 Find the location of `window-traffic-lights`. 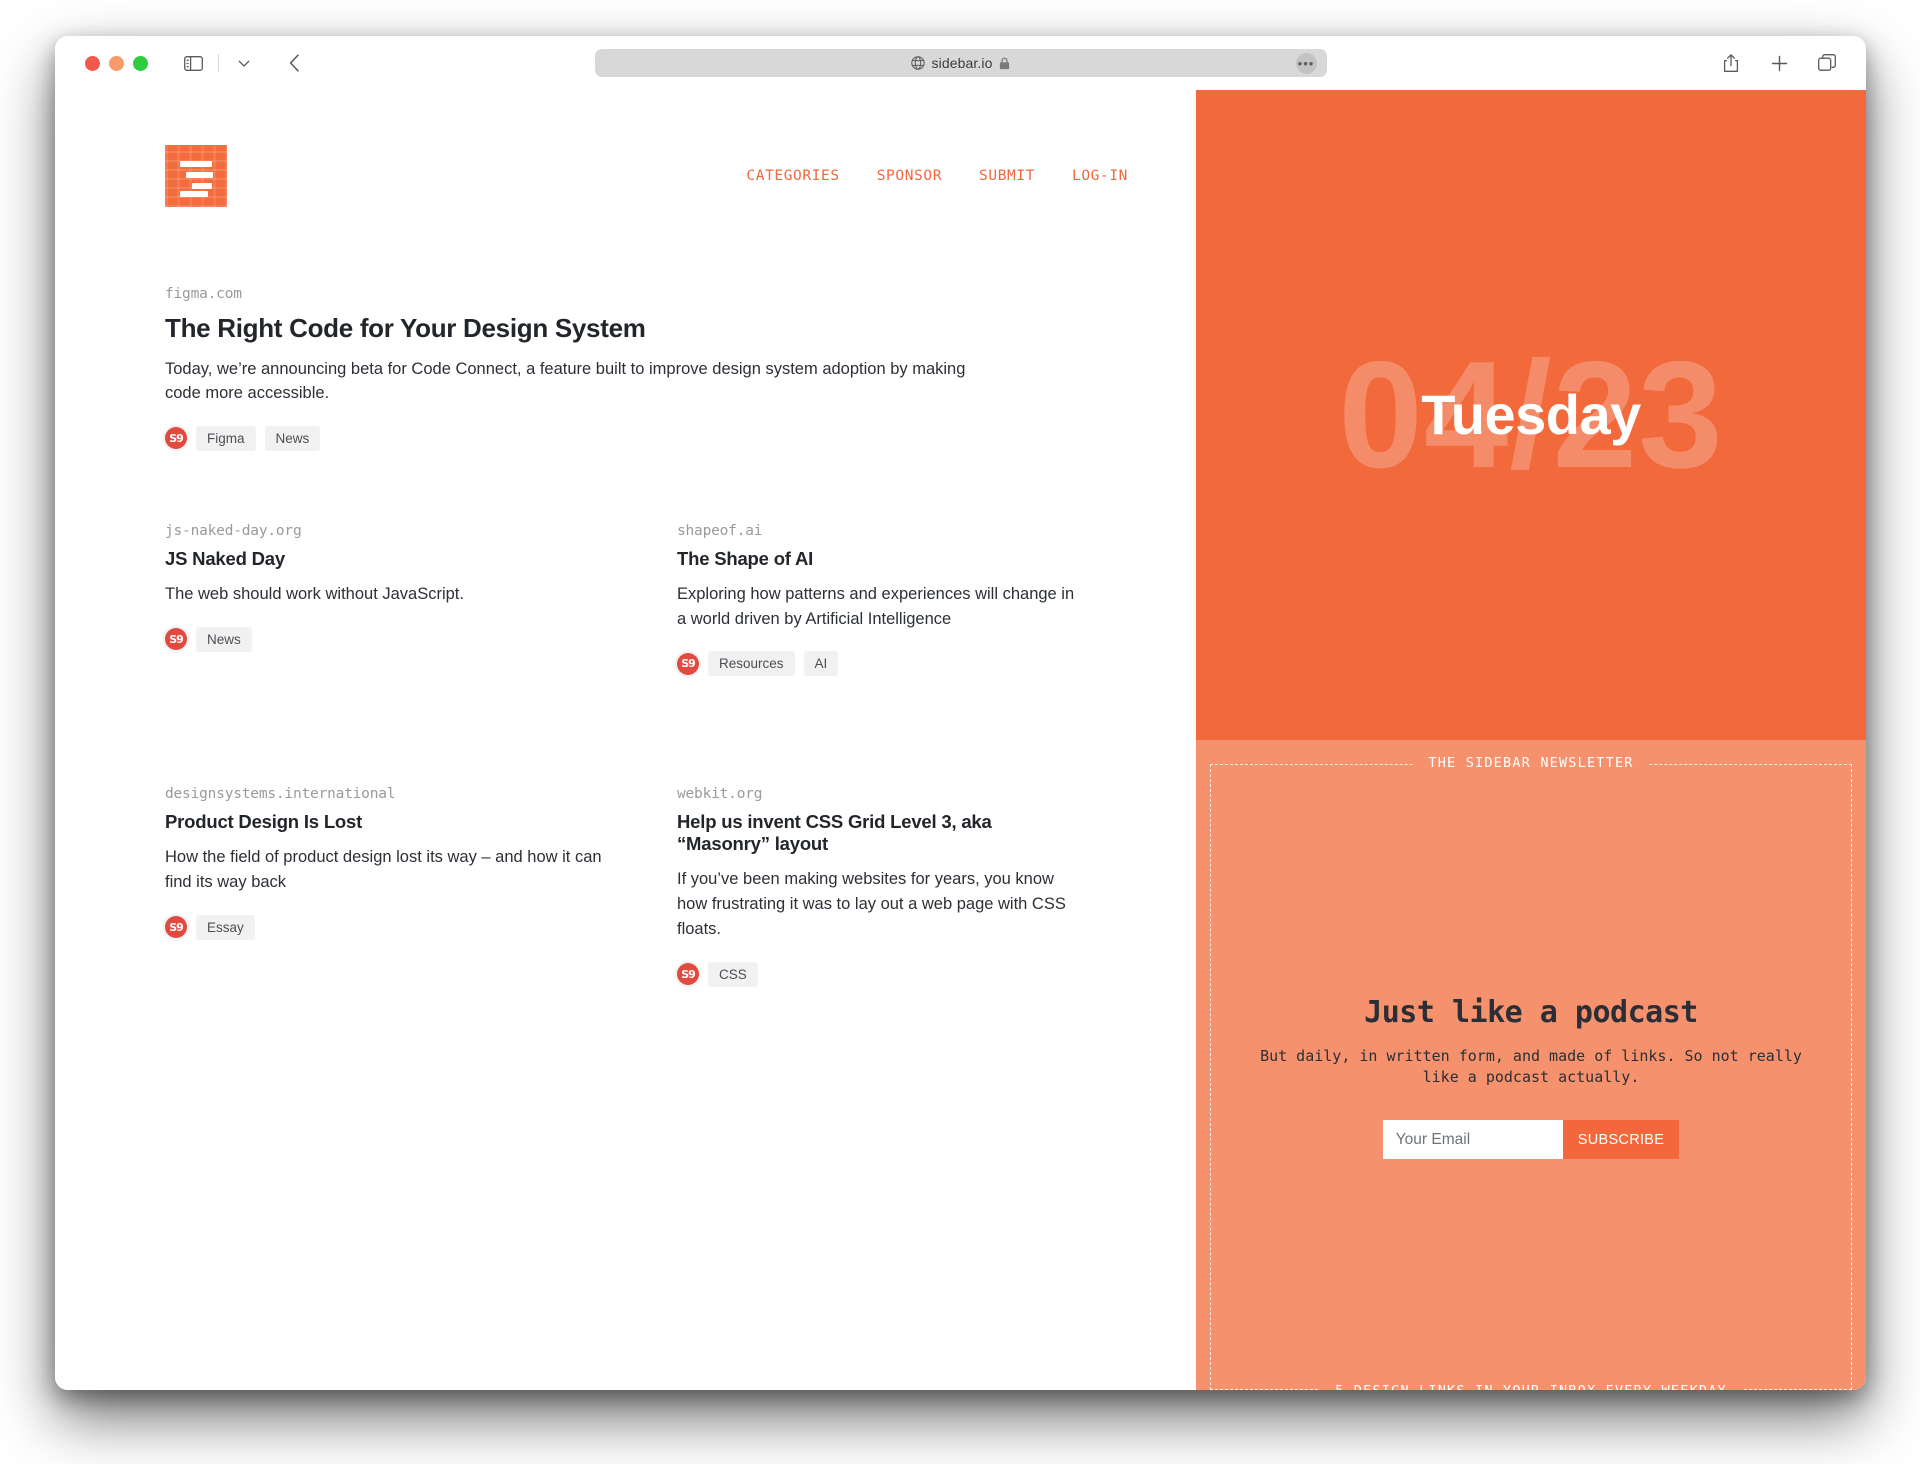

window-traffic-lights is located at coordinates (116, 63).